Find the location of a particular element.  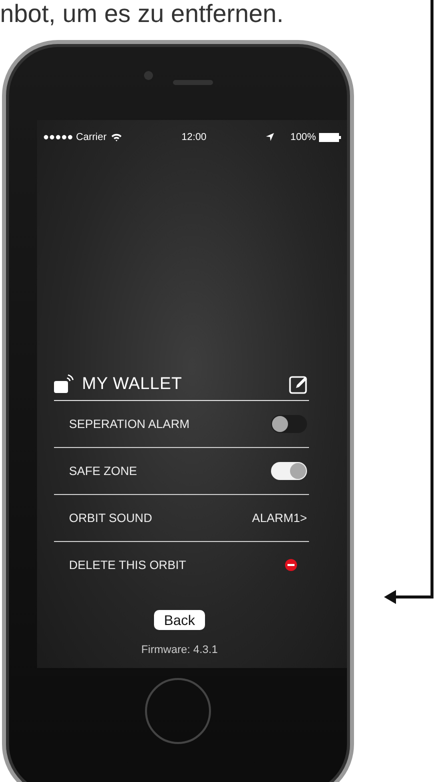

minus-circle-icon is located at coordinates (291, 565).